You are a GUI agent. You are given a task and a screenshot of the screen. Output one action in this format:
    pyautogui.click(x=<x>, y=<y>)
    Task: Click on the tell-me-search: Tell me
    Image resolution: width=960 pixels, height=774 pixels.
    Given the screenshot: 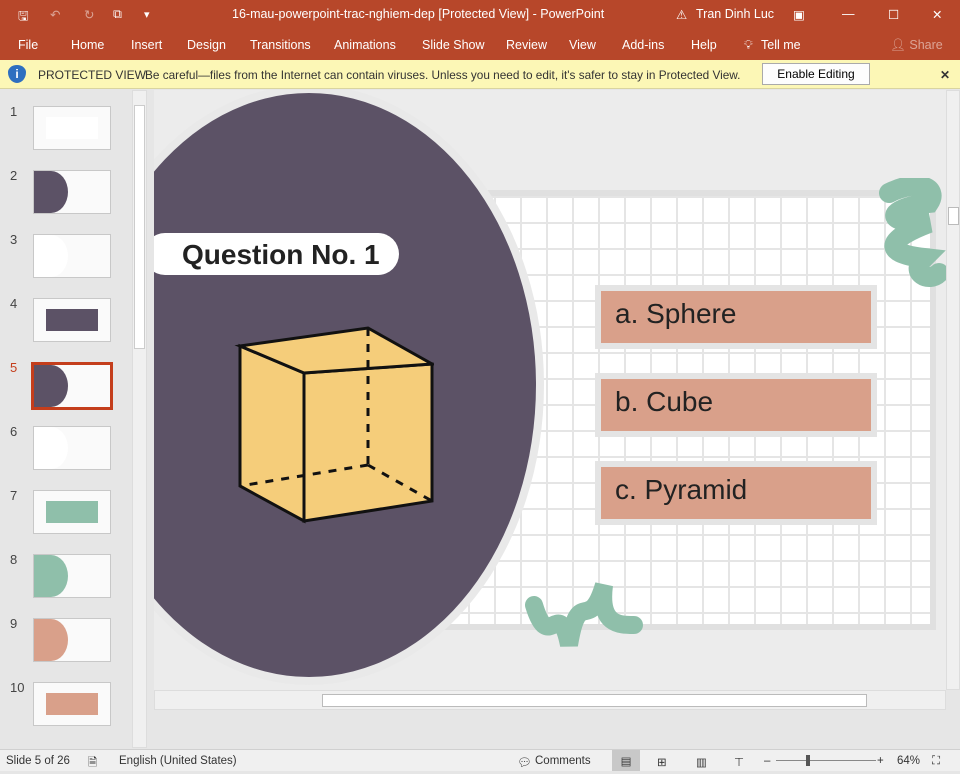 What is the action you would take?
    pyautogui.click(x=781, y=45)
    